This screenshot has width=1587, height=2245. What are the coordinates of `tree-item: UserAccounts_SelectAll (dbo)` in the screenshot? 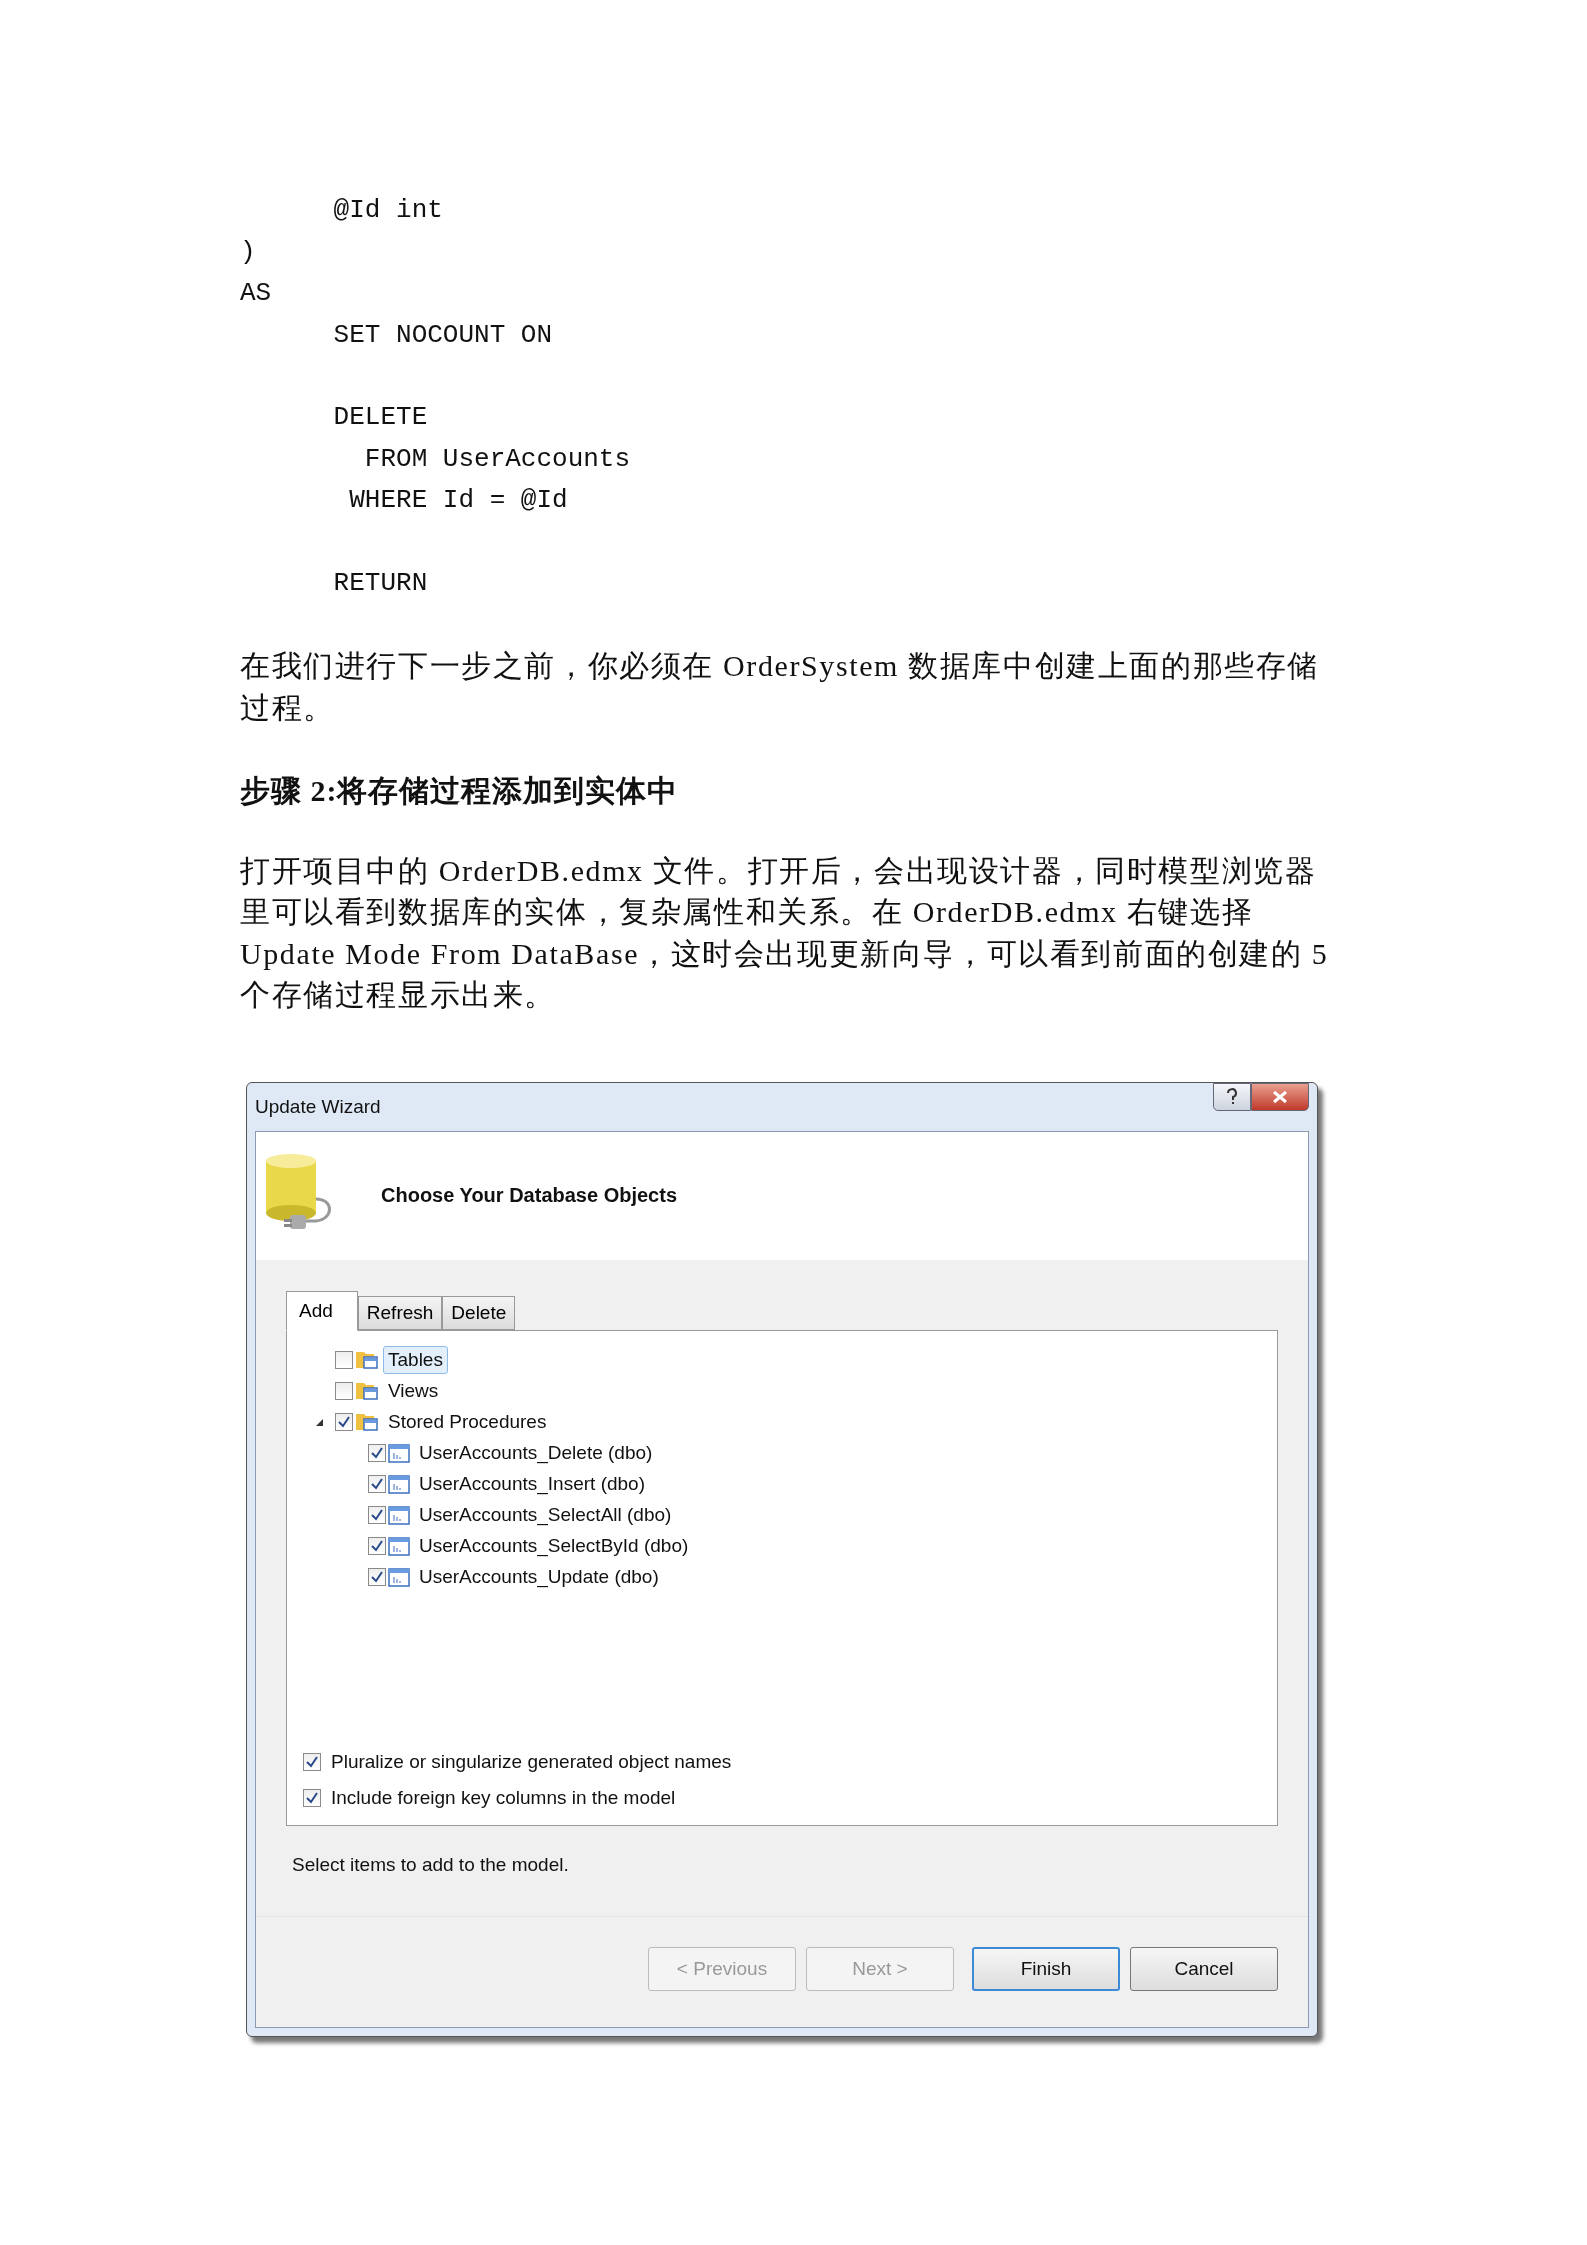 It's located at (545, 1515).